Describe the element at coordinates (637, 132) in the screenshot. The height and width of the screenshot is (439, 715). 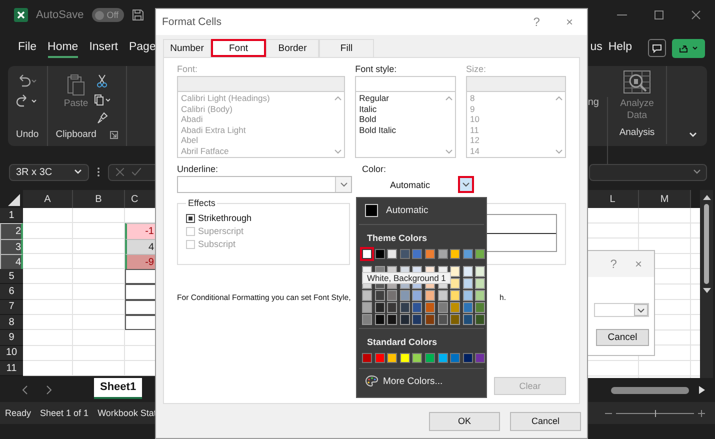
I see `group-label: Analysis` at that location.